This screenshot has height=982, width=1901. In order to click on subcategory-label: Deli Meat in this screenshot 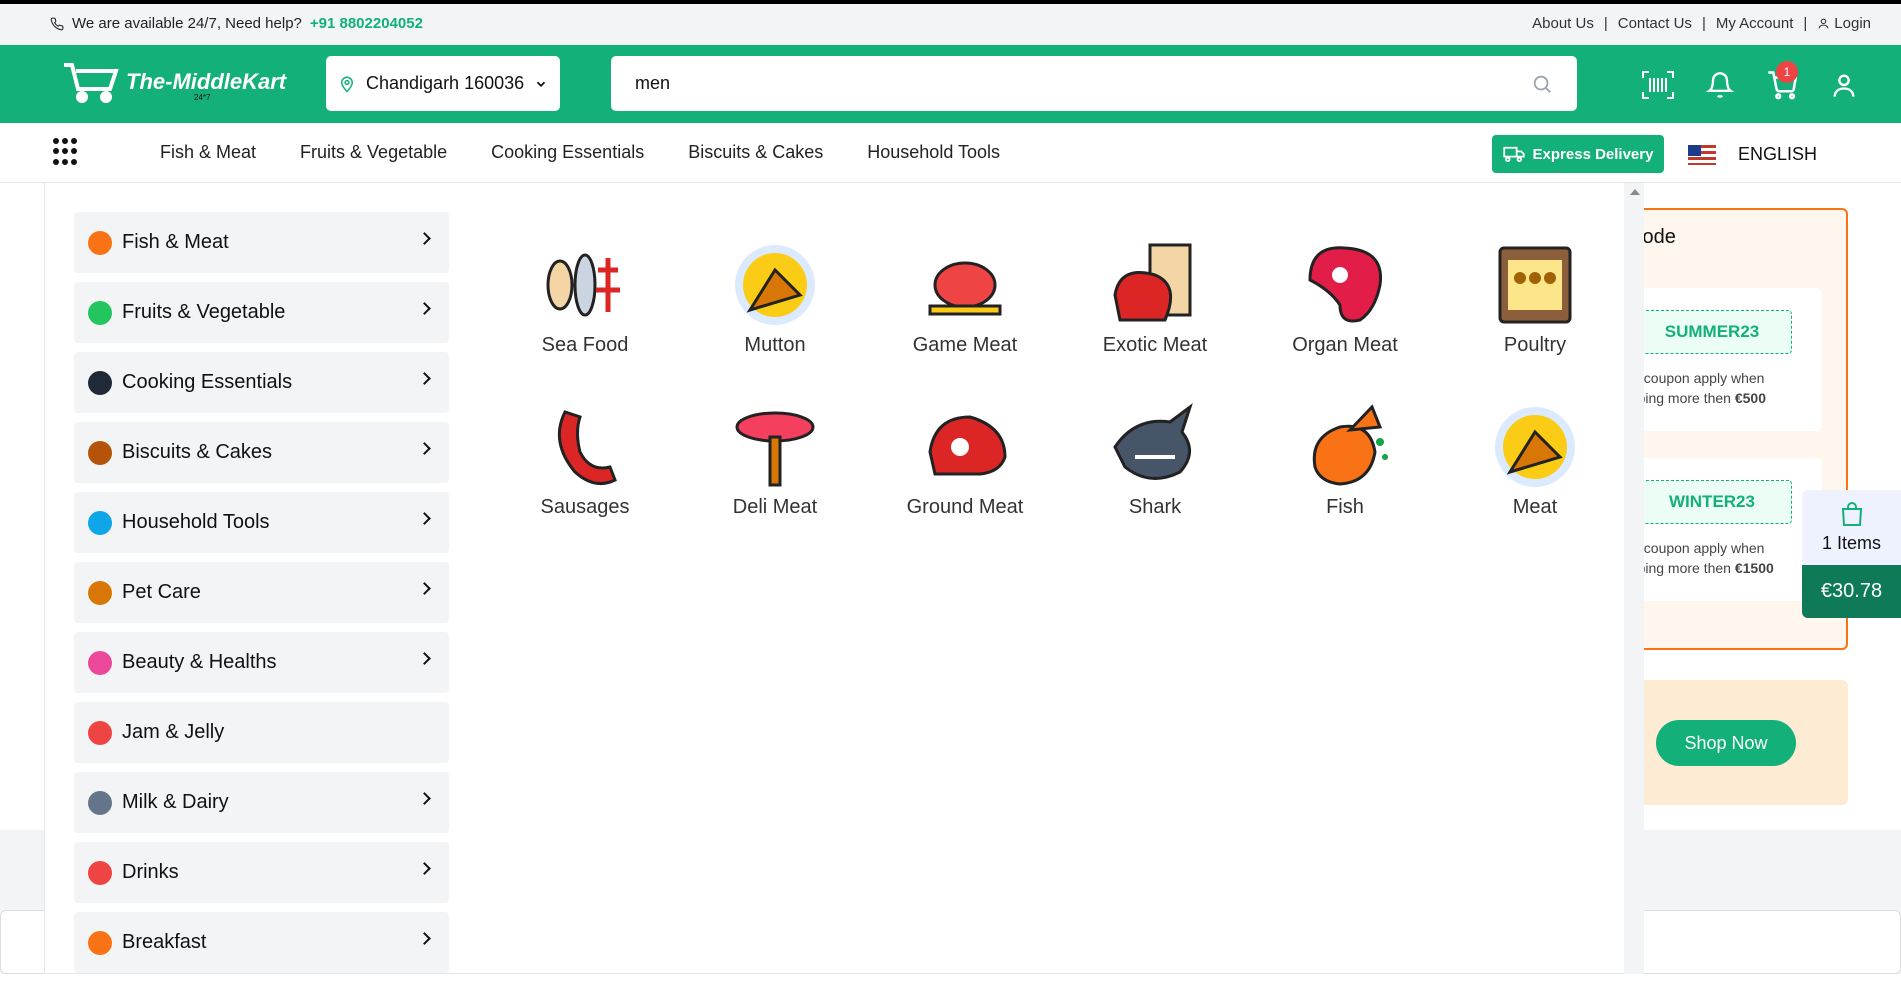, I will do `click(775, 507)`.